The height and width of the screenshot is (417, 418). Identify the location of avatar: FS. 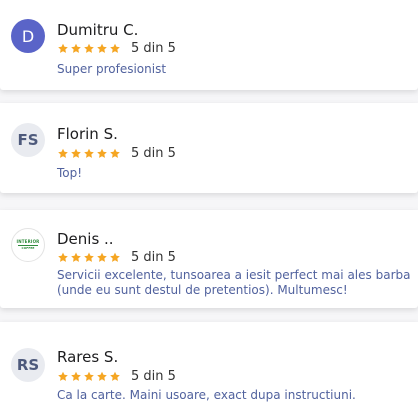
(28, 140).